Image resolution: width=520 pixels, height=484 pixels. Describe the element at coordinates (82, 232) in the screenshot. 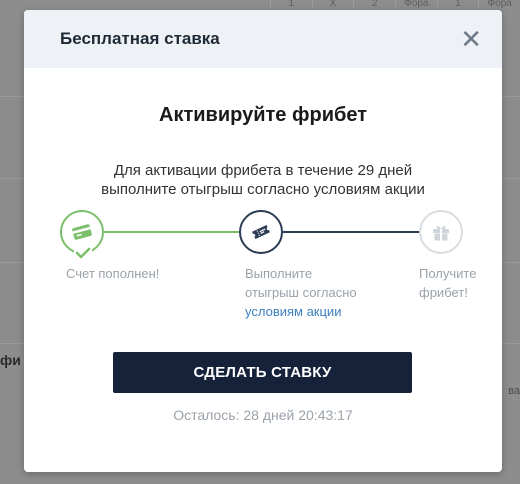

I see `card-icon` at that location.